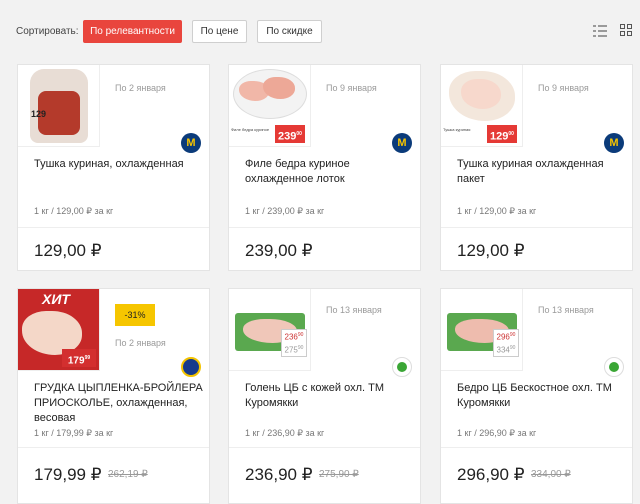  I want to click on price: 296,90 ₽, so click(491, 474).